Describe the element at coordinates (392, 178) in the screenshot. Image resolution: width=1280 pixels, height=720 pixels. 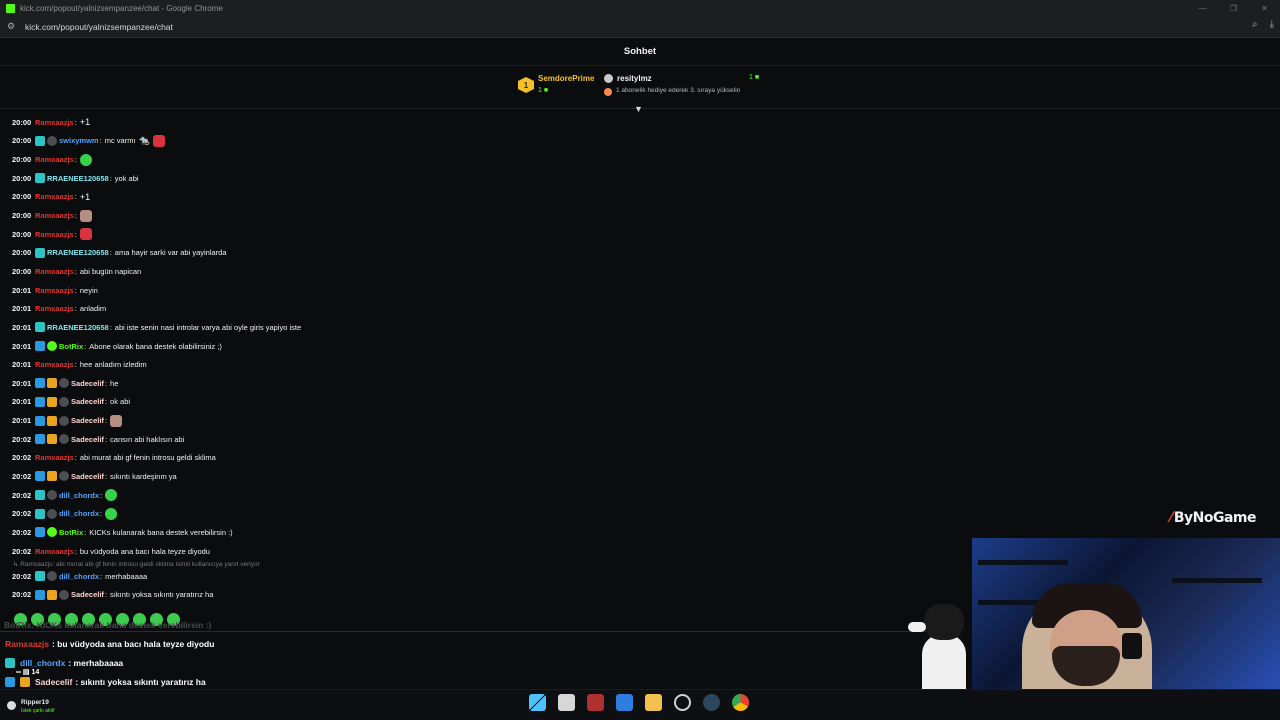
I see `chat-message: 20:00 RRAENEE120658: yok abi` at that location.